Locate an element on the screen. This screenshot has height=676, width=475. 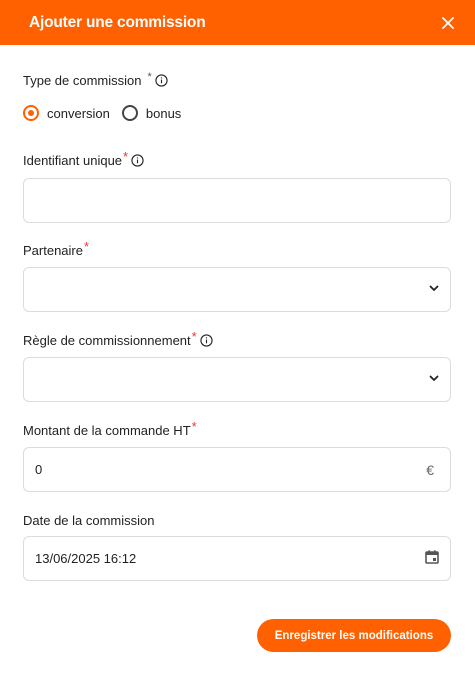
partenaire-label: Partenaire * is located at coordinates (56, 248).